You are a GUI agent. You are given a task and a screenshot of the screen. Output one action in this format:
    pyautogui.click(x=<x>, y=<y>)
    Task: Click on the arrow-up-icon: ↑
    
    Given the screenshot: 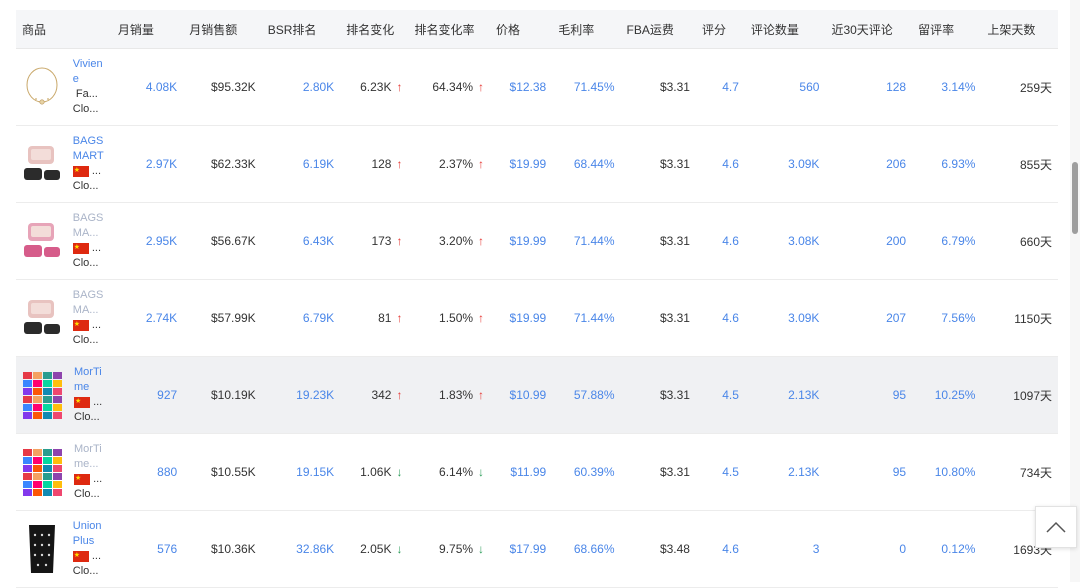 What is the action you would take?
    pyautogui.click(x=399, y=241)
    